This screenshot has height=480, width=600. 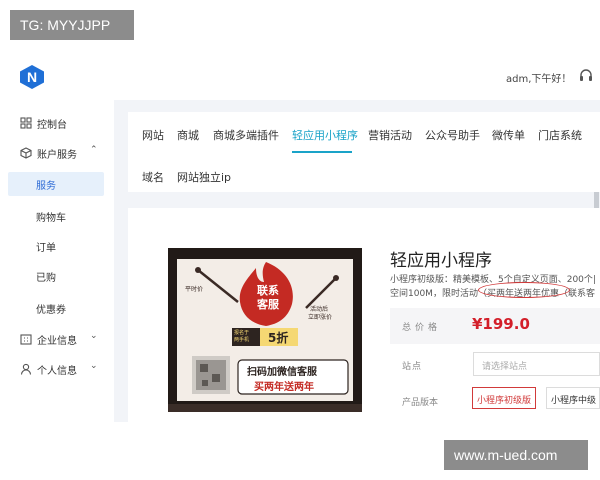 I want to click on brand-logo-icon: N, so click(x=32, y=77).